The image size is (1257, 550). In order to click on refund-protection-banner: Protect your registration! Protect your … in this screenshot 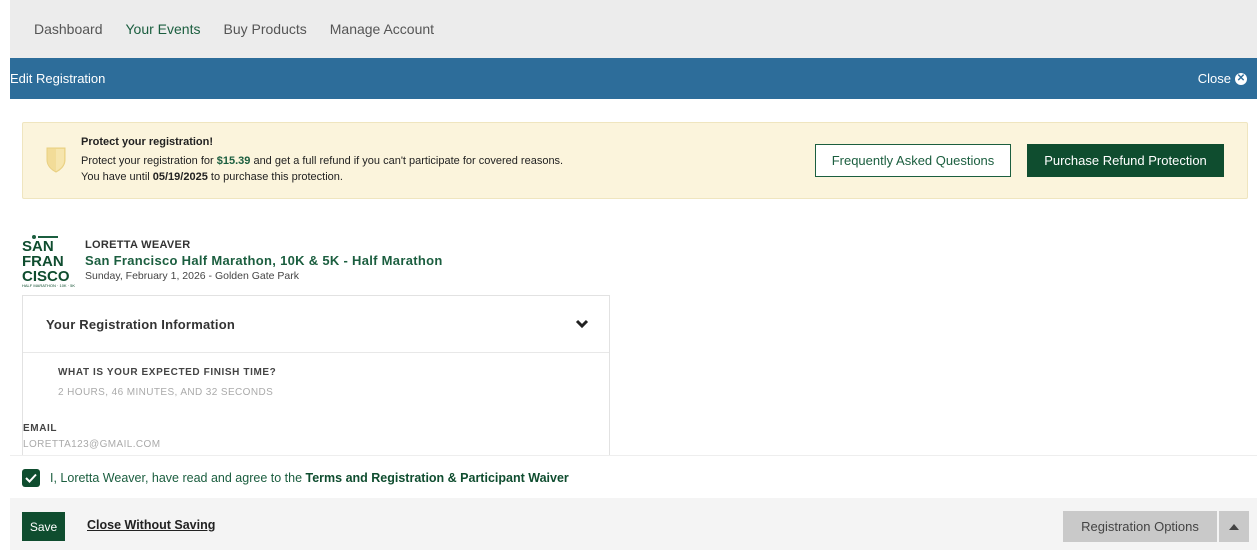, I will do `click(635, 160)`.